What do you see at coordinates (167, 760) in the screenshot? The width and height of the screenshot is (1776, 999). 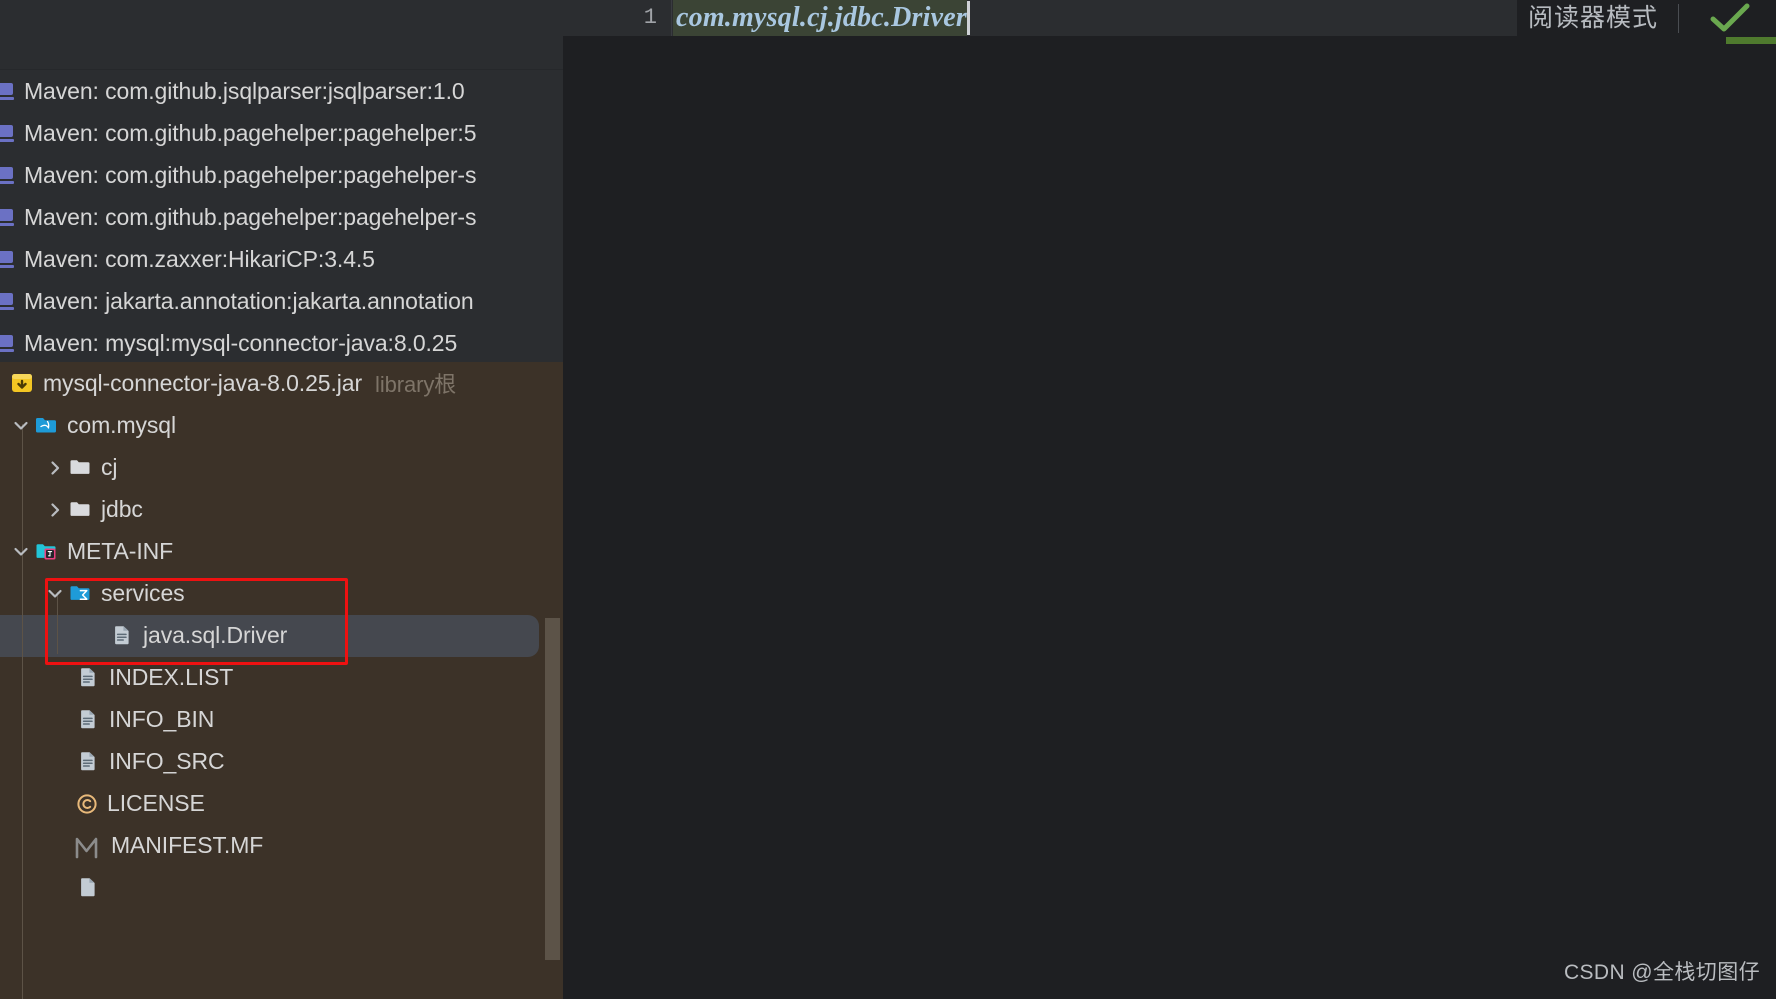 I see `tree-label: INFO_SRC` at bounding box center [167, 760].